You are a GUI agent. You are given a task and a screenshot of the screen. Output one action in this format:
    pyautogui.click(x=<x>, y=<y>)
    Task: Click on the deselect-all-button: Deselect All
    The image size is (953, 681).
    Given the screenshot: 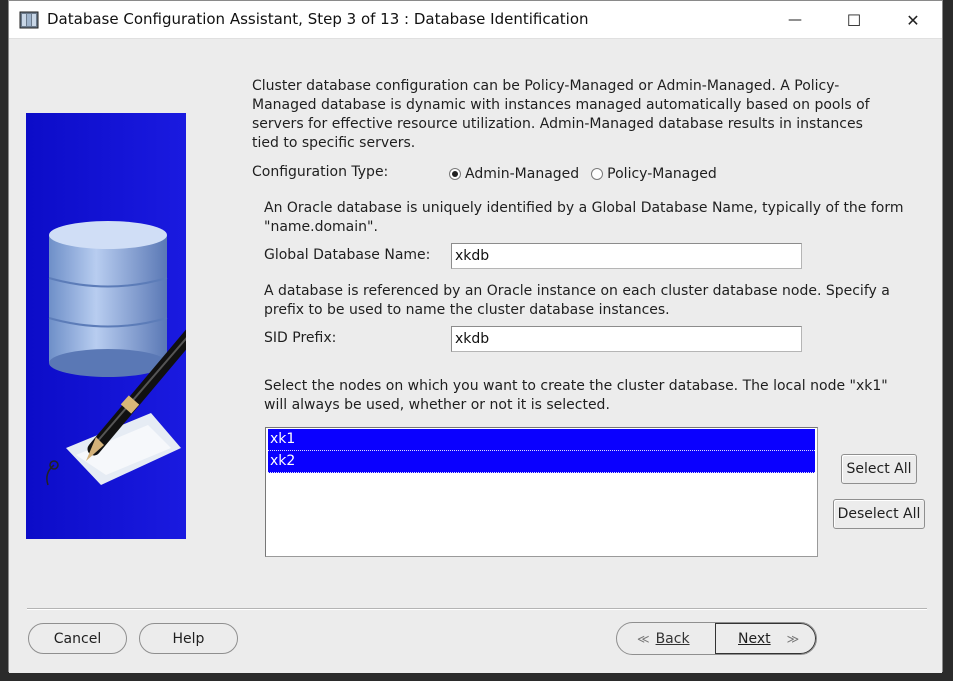 What is the action you would take?
    pyautogui.click(x=879, y=514)
    